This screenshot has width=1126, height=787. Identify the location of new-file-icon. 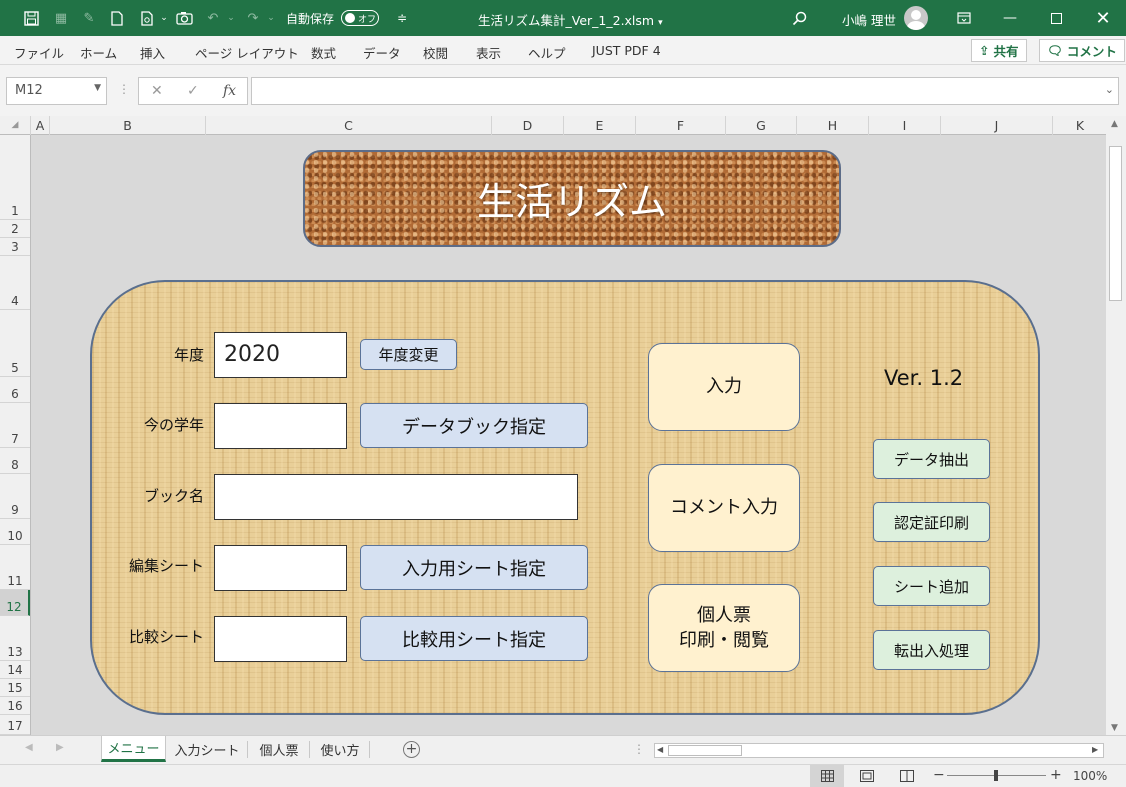
(117, 18).